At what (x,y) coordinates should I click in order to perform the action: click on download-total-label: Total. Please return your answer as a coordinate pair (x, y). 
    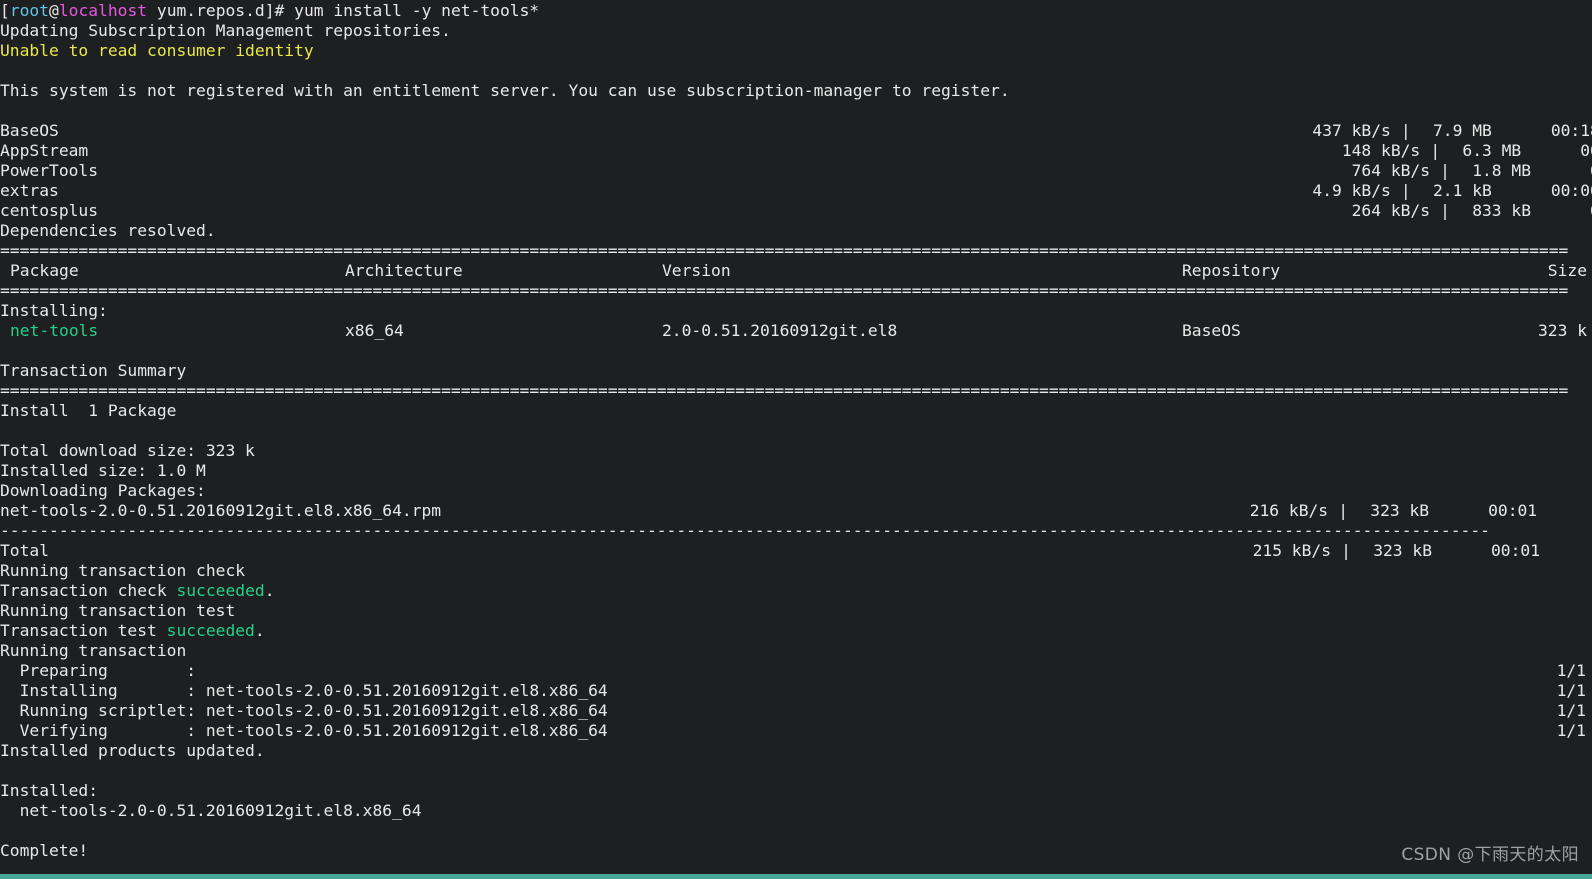
    Looking at the image, I should click on (25, 550).